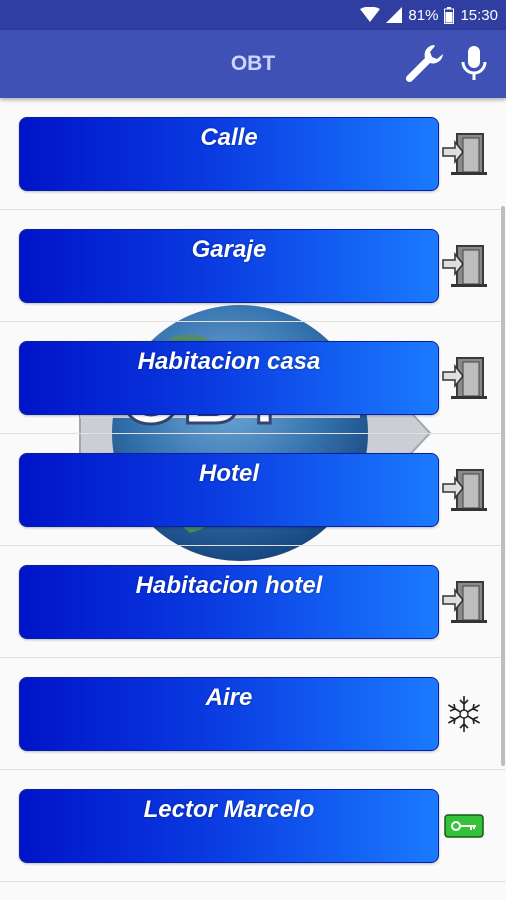  I want to click on key-card-icon, so click(464, 826).